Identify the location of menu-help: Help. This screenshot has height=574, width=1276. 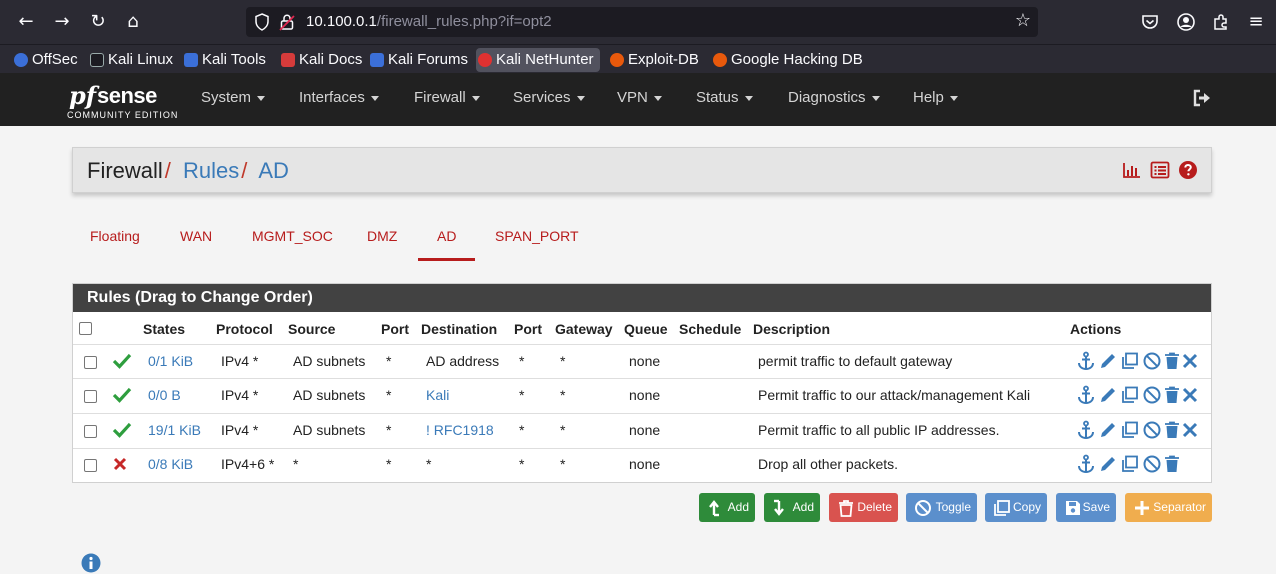
(935, 97).